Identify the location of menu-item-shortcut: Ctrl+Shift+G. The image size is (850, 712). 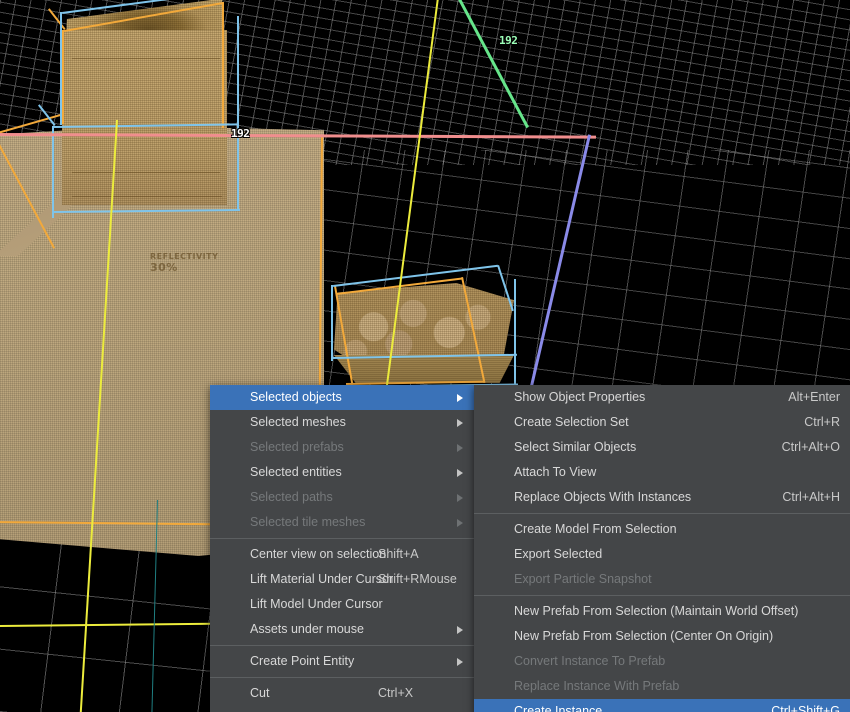
(805, 708).